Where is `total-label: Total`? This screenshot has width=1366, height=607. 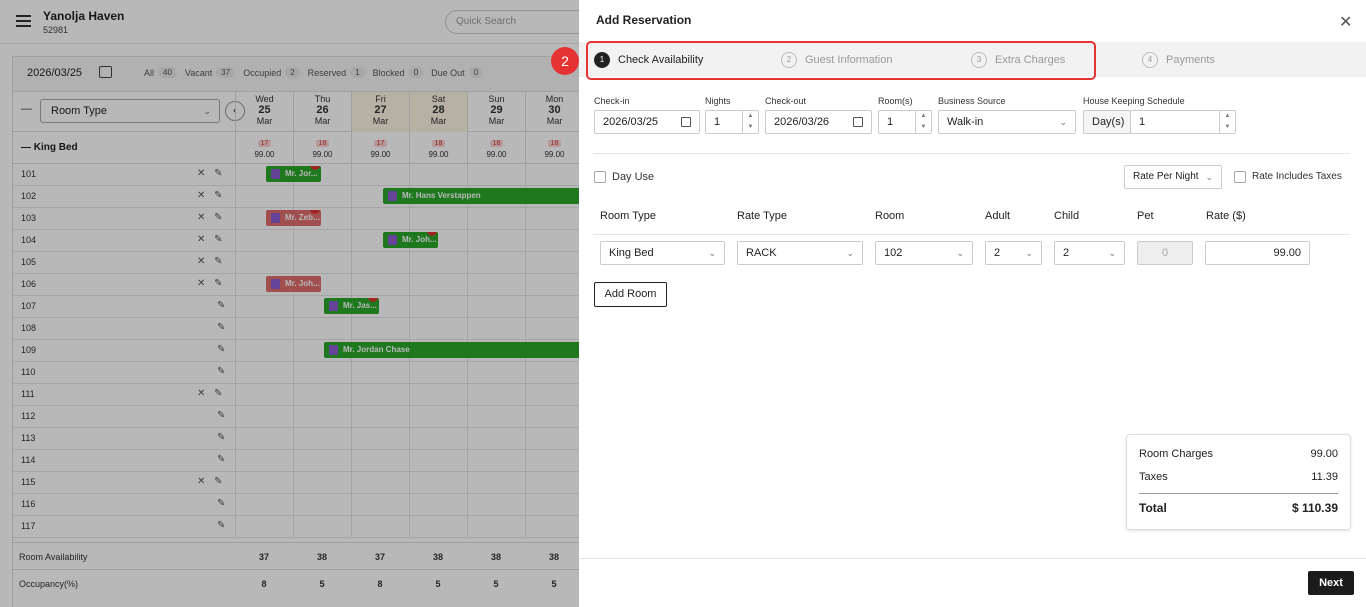
total-label: Total is located at coordinates (1153, 508).